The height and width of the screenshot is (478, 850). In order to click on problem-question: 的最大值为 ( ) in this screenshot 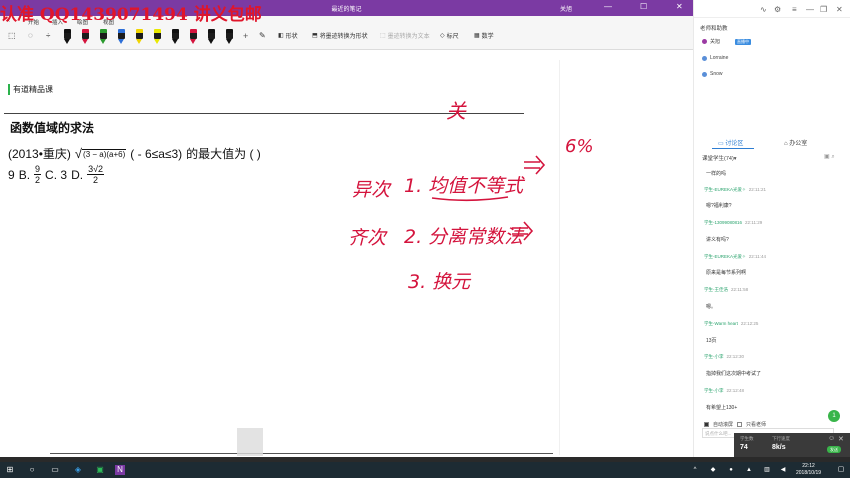, I will do `click(223, 154)`.